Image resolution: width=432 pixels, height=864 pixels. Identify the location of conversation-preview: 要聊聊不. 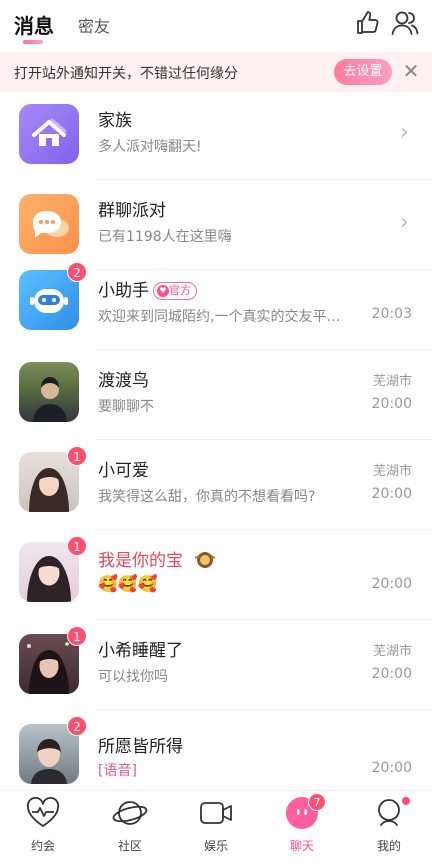
(126, 407).